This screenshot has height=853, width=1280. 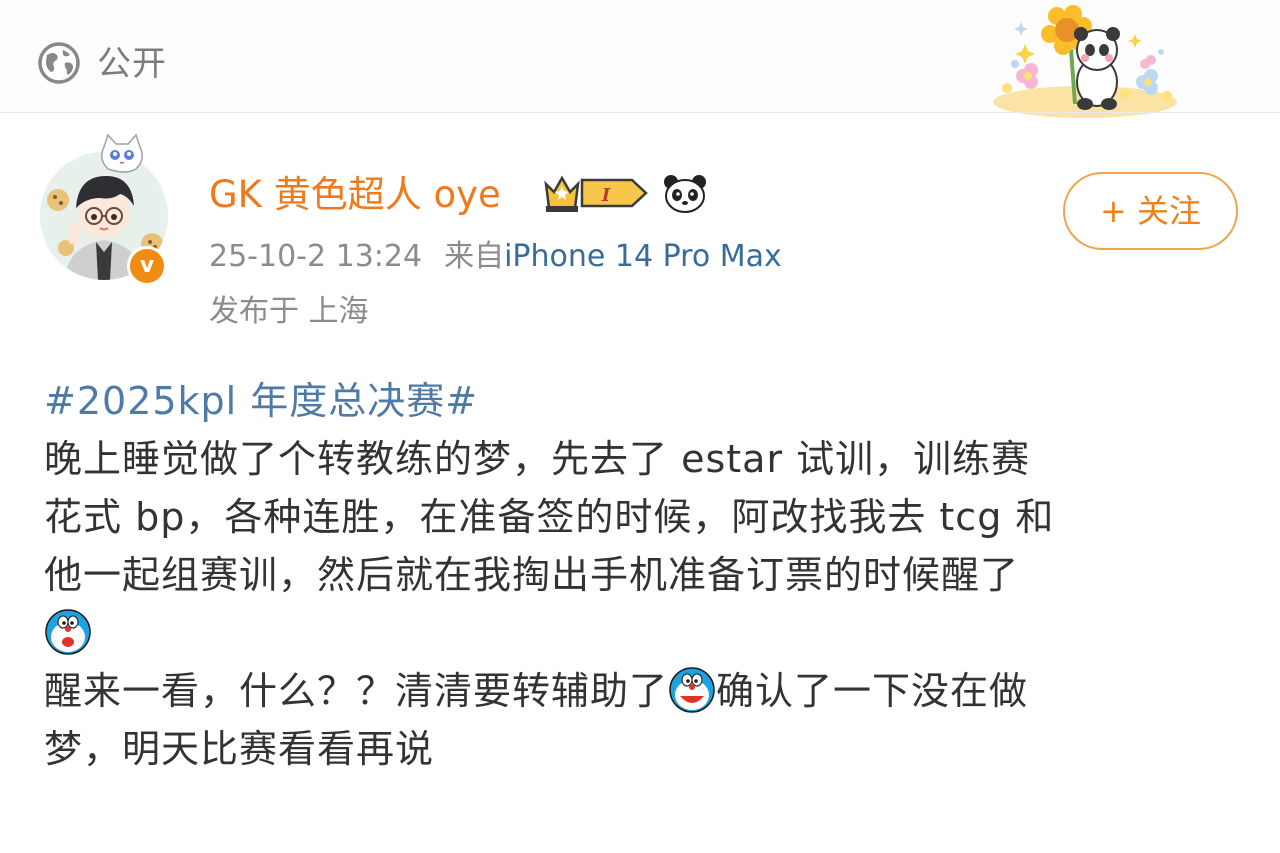 What do you see at coordinates (600, 193) in the screenshot?
I see `crown-level-badge: I` at bounding box center [600, 193].